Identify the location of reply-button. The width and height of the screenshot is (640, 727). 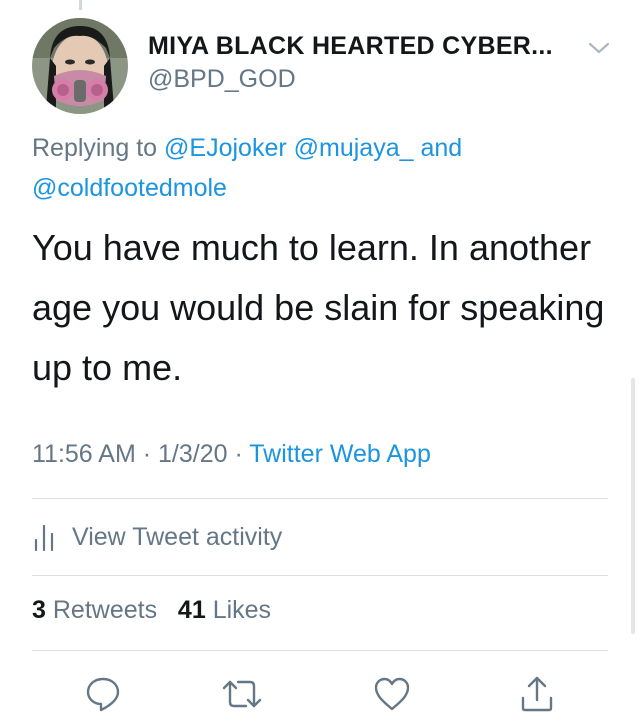
(103, 694).